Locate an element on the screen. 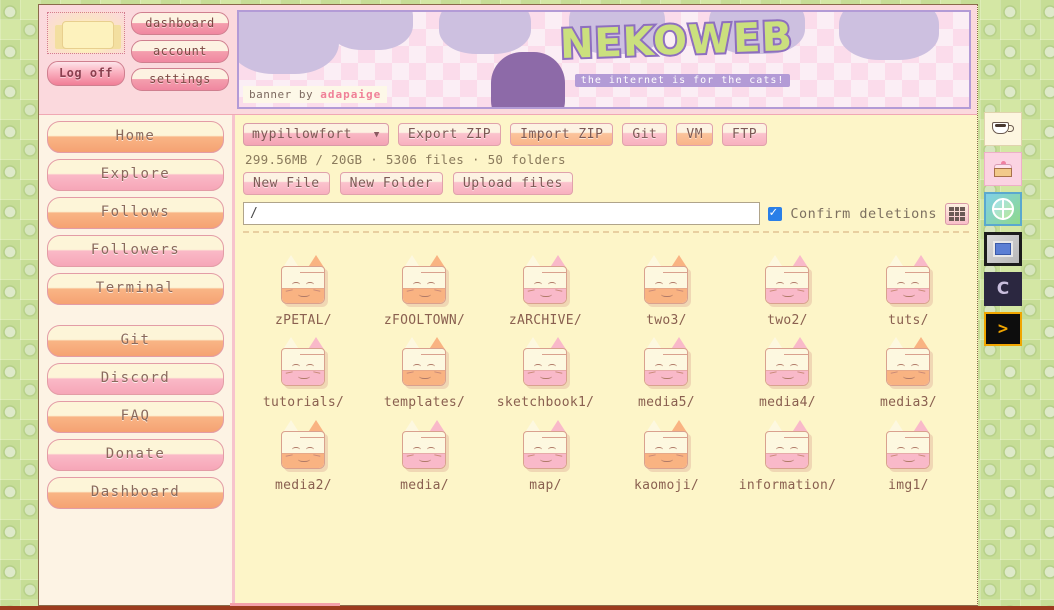  site-select: mypillowfort ▼ is located at coordinates (316, 134).